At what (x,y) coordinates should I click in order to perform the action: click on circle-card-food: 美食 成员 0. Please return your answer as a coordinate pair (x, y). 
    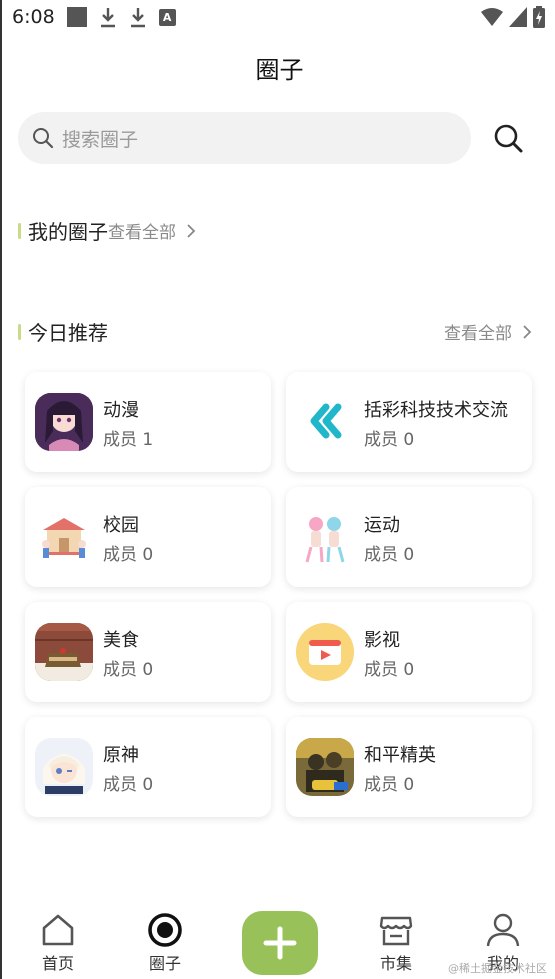
    Looking at the image, I should click on (148, 652).